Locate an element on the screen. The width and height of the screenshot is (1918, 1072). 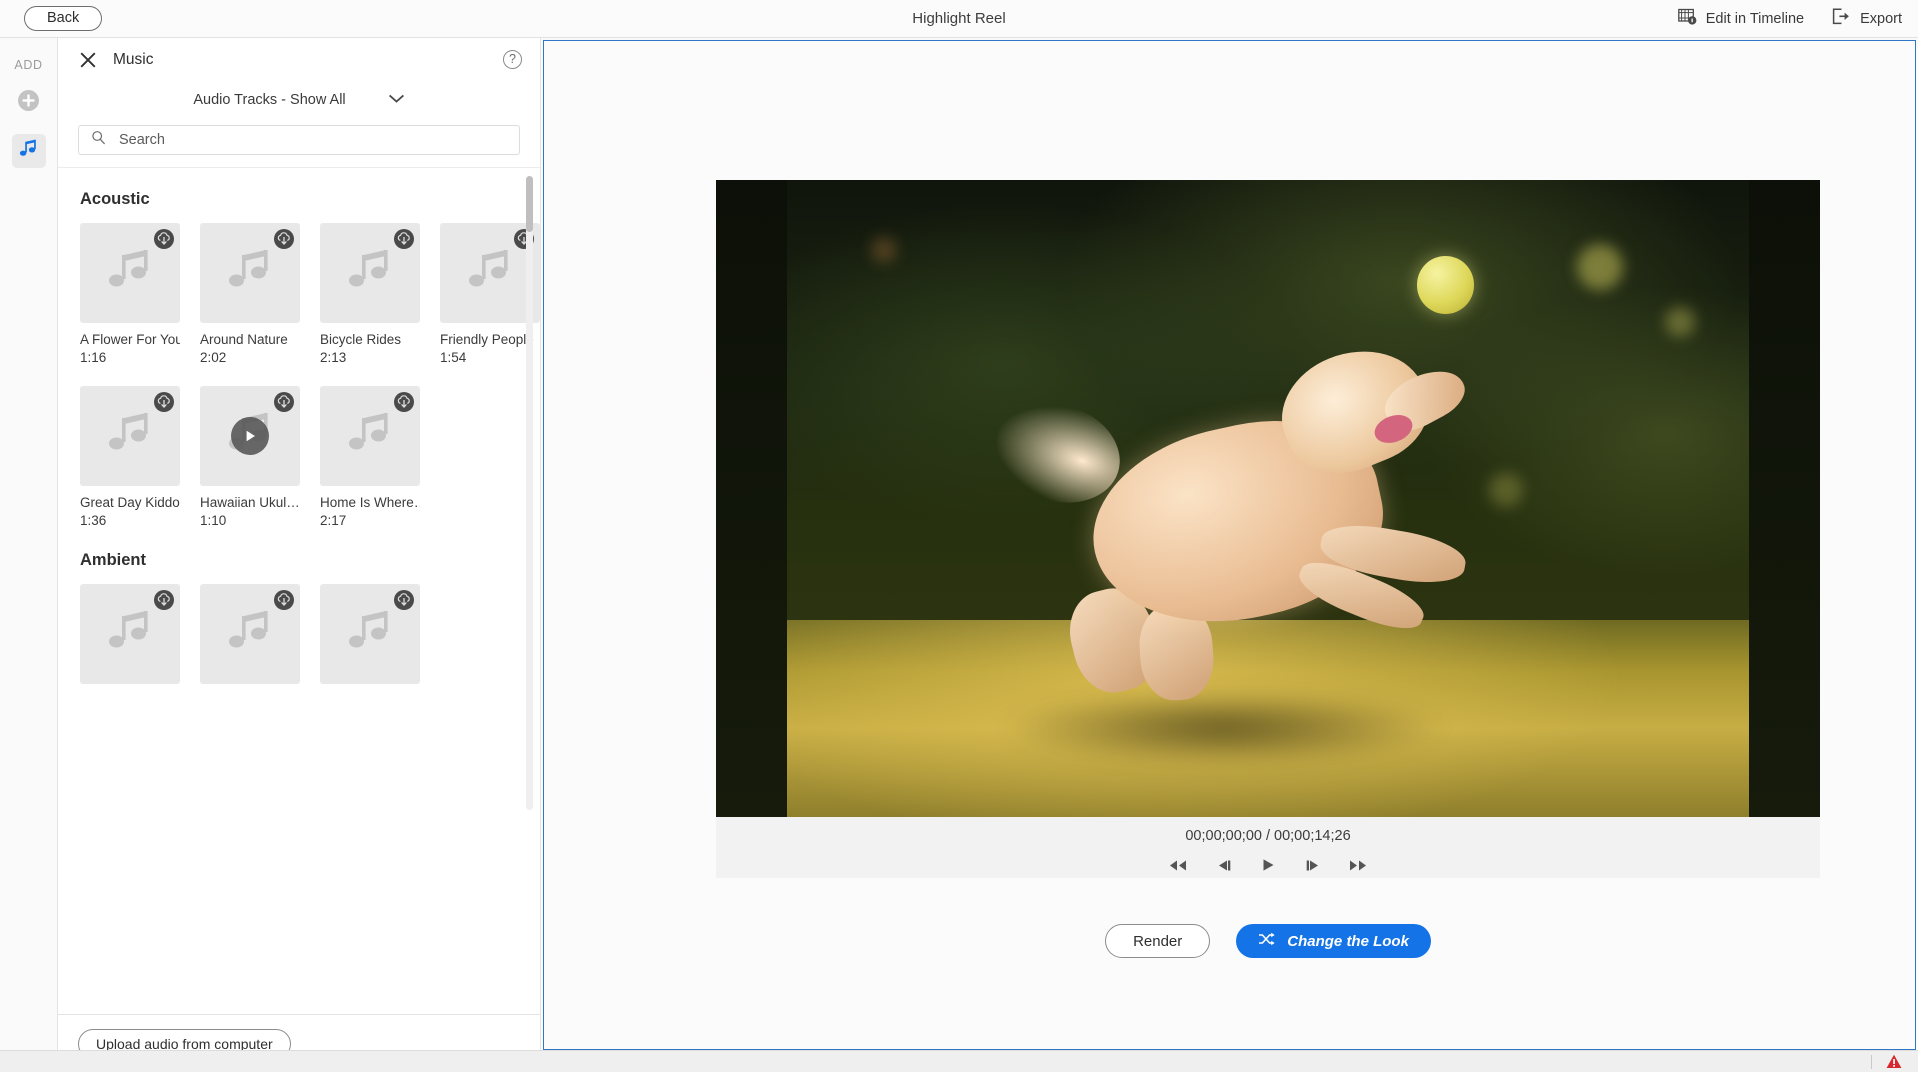
close-icon is located at coordinates (88, 60).